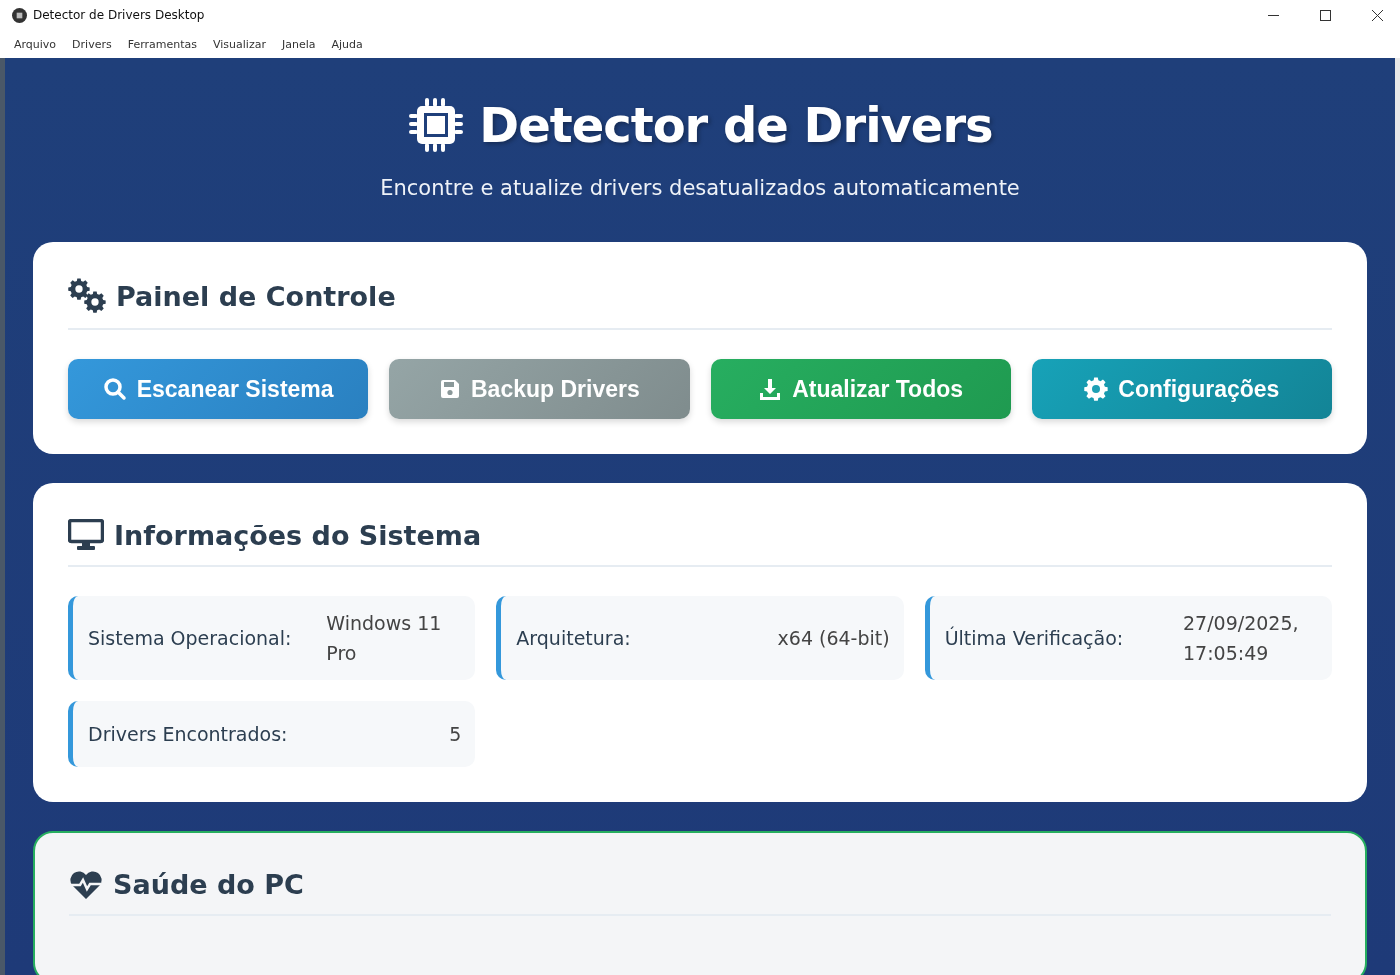 The width and height of the screenshot is (1400, 975). Describe the element at coordinates (239, 44) in the screenshot. I see `menu-item: Visualizar` at that location.